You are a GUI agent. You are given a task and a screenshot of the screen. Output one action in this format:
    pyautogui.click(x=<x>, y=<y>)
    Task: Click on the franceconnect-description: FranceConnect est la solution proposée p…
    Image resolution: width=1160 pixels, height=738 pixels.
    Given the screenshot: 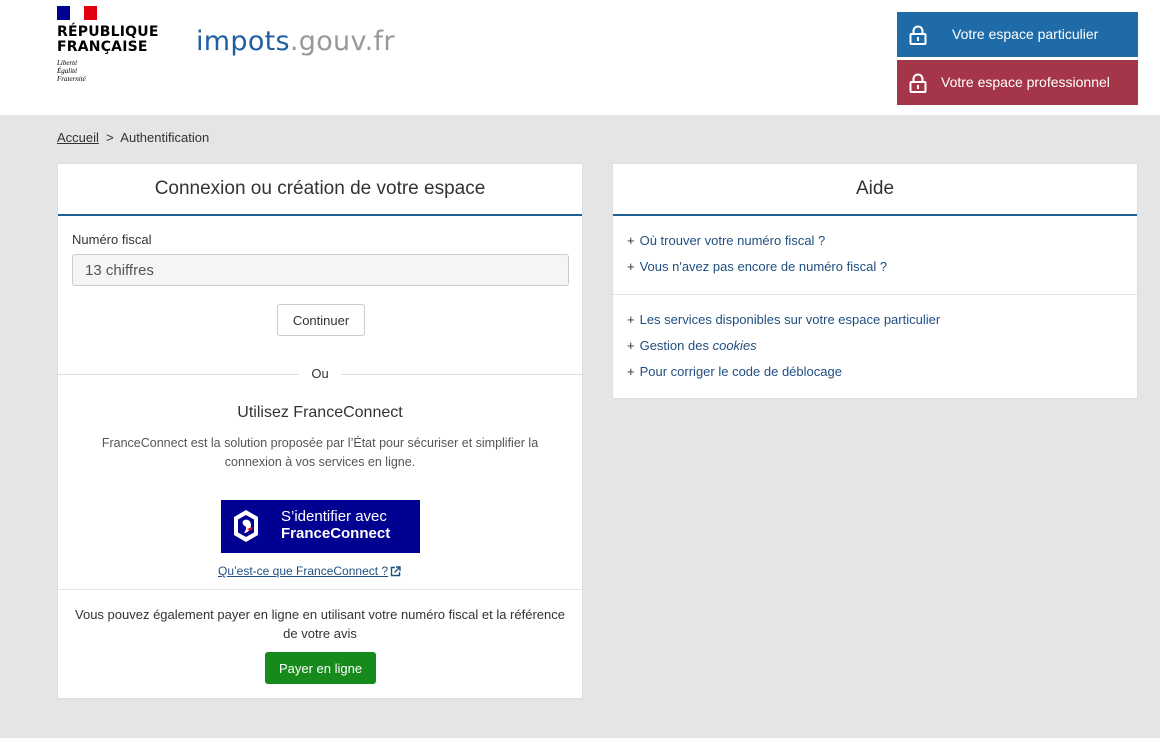 What is the action you would take?
    pyautogui.click(x=320, y=452)
    